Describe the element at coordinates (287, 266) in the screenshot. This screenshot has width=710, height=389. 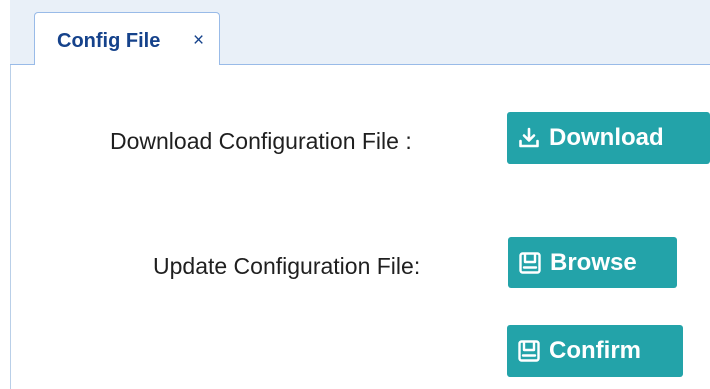
I see `update-config-label: Update Configuration File:` at that location.